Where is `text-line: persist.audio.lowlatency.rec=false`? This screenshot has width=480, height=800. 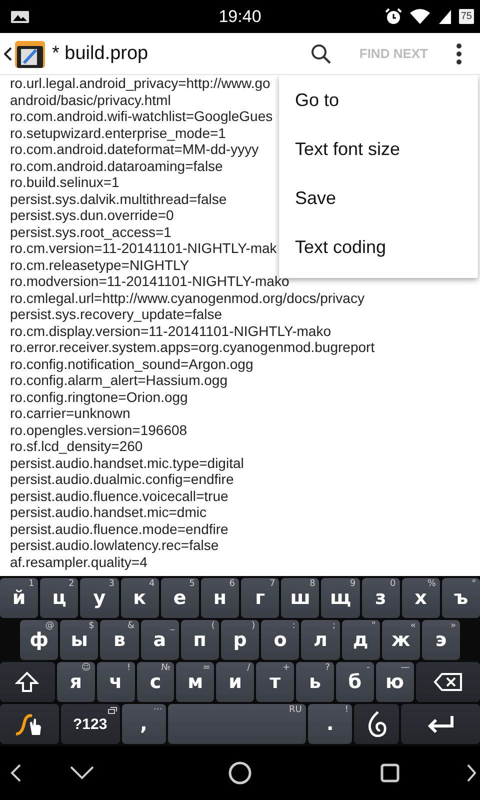 text-line: persist.audio.lowlatency.rec=false is located at coordinates (114, 545).